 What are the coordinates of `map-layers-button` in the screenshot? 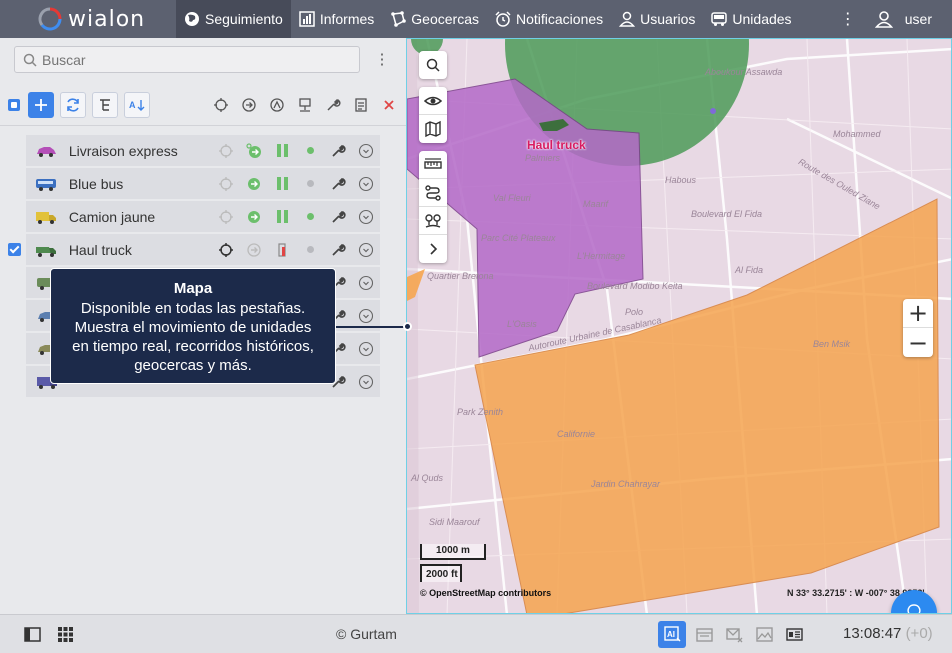 It's located at (433, 129).